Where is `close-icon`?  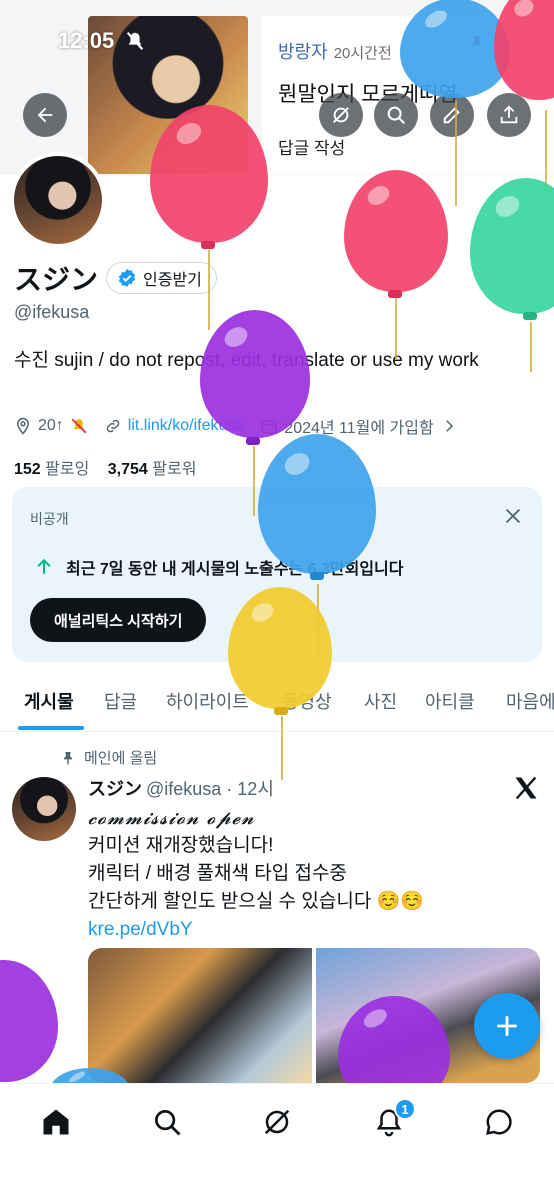
close-icon is located at coordinates (513, 516).